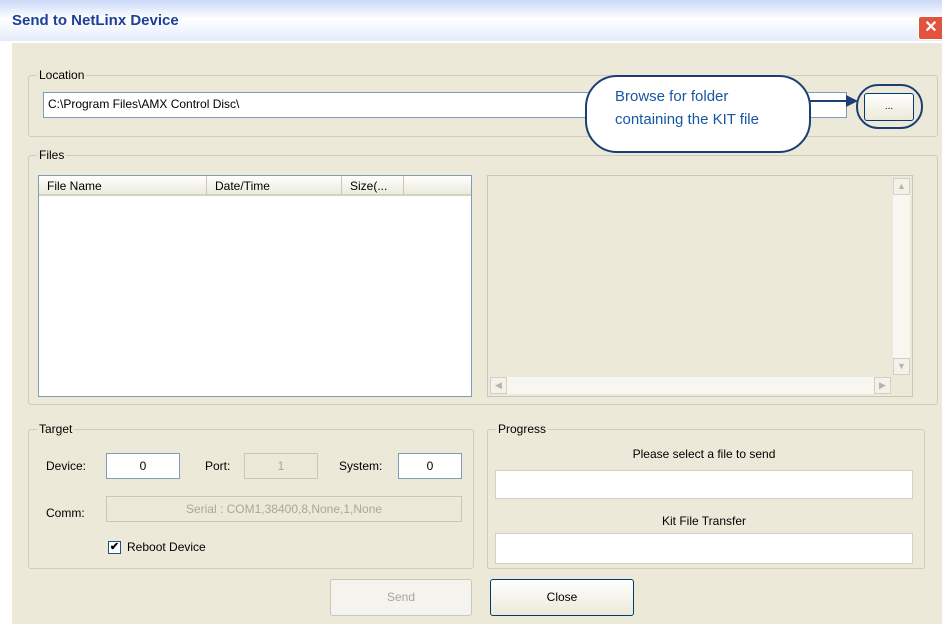 This screenshot has height=624, width=942. I want to click on horizontal-scrollbar, so click(690, 385).